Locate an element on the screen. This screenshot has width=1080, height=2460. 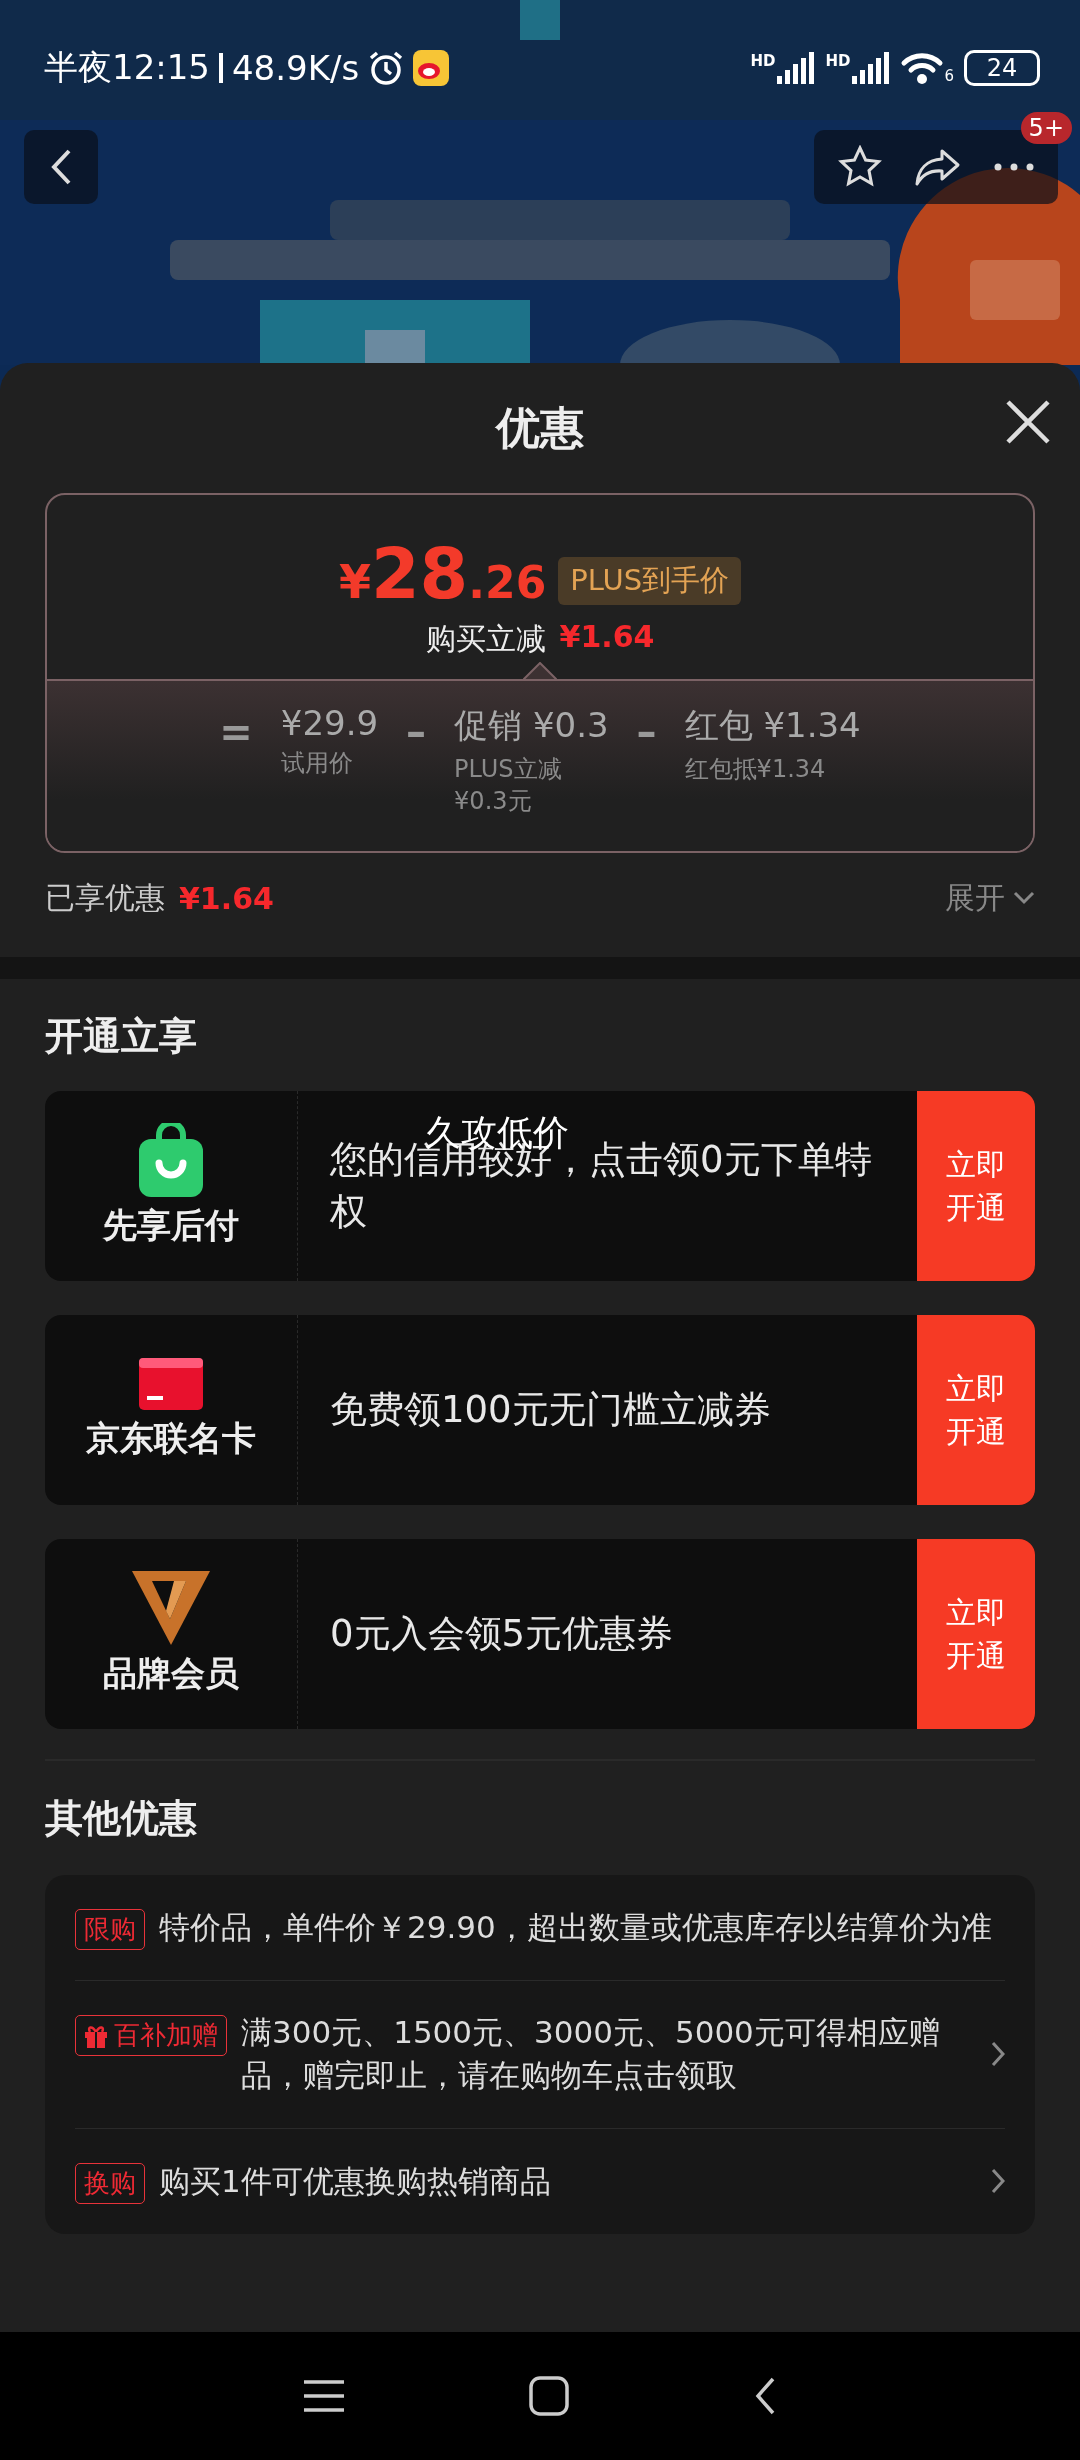
chevron-down-icon is located at coordinates (1024, 898).